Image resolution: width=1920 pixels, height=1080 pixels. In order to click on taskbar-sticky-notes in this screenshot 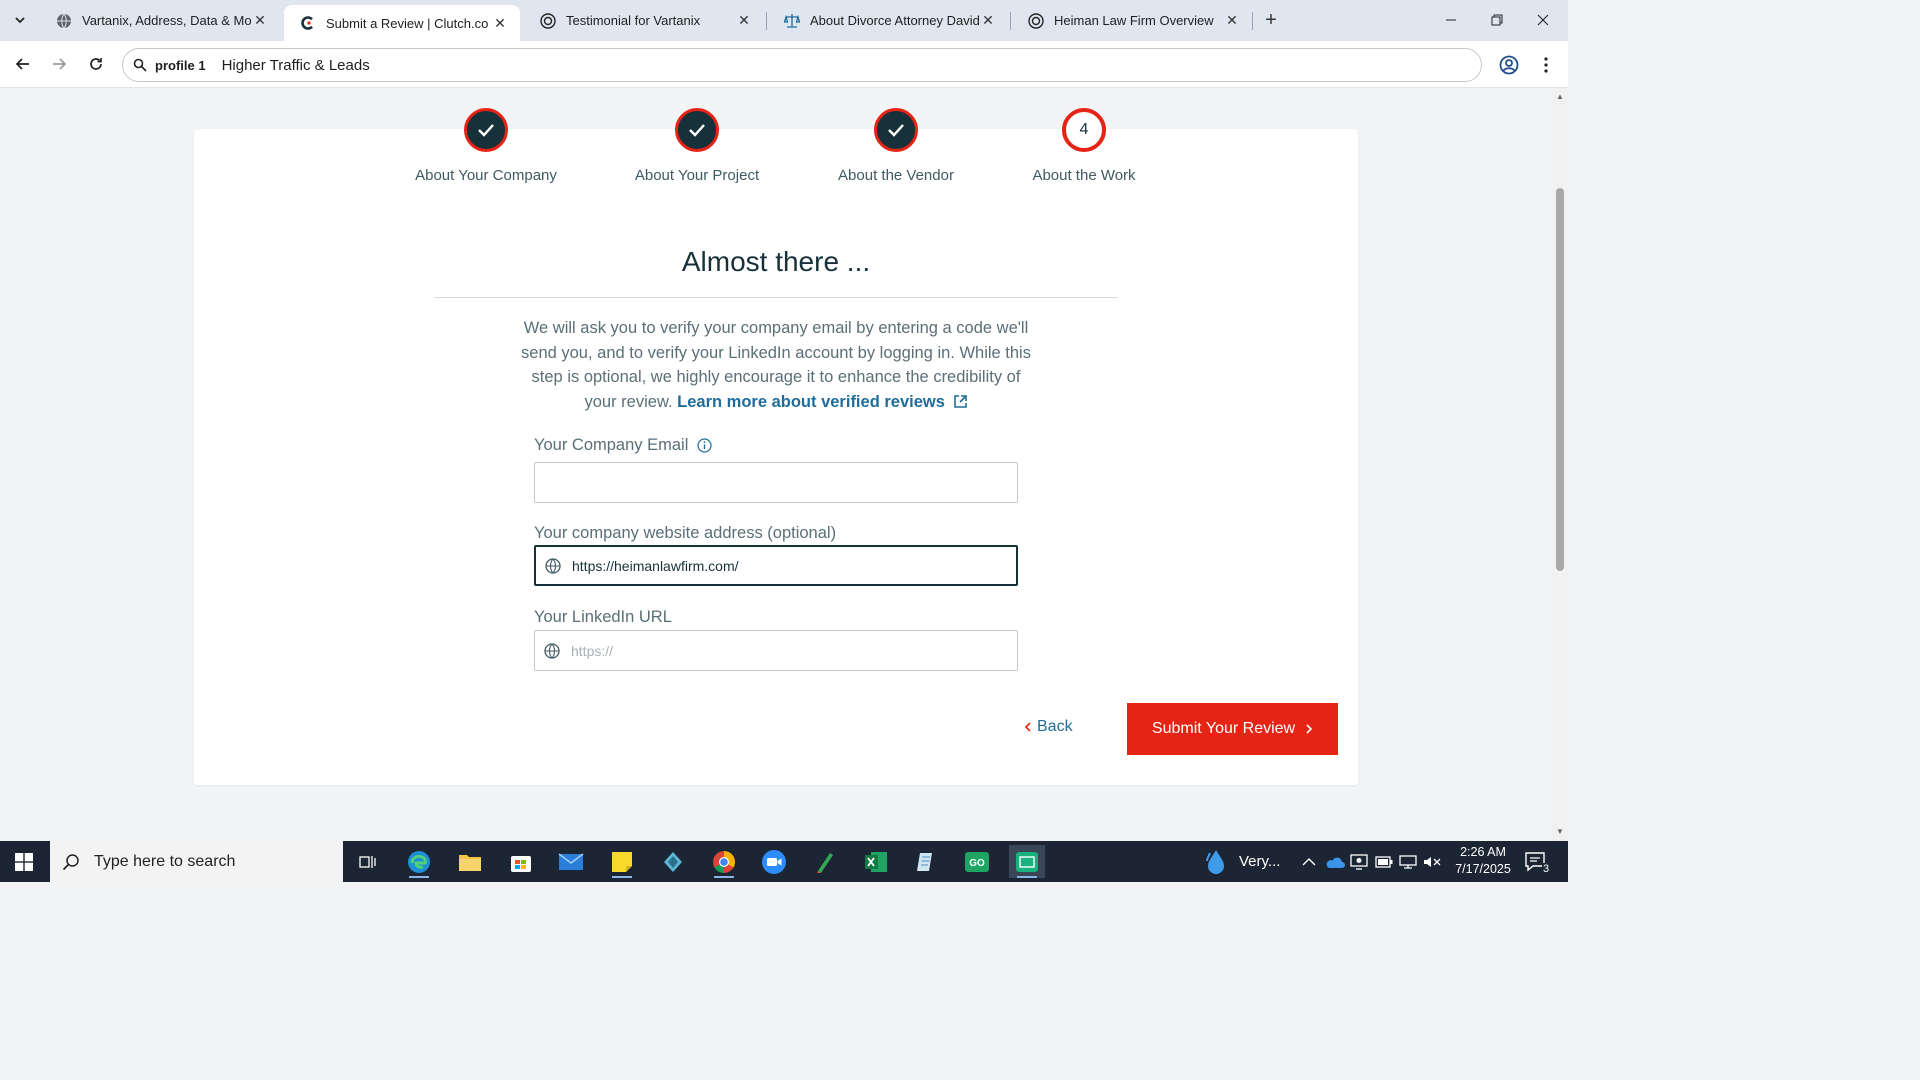, I will do `click(622, 861)`.